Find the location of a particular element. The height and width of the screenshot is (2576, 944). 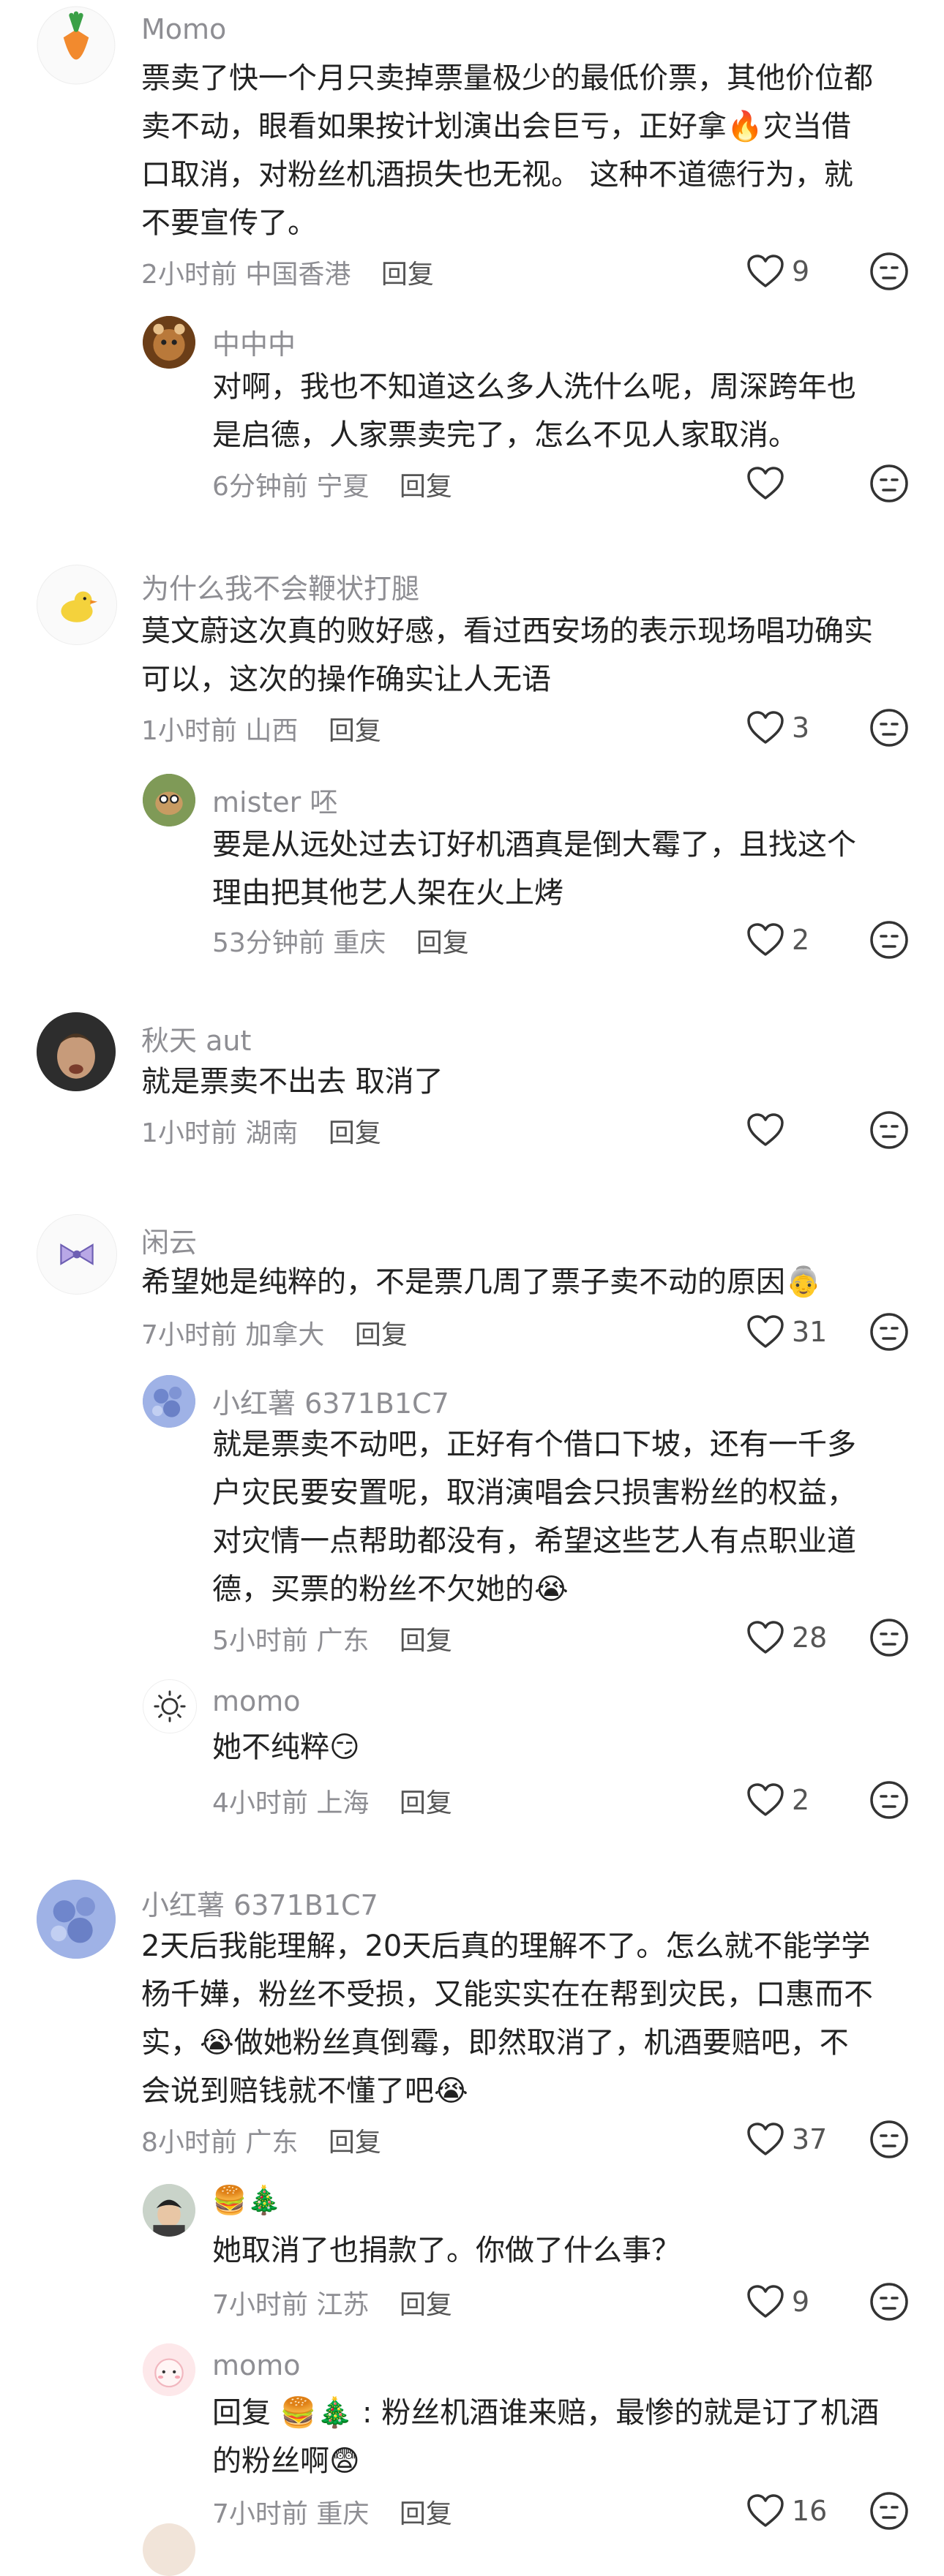

comment-line: 杨千嬅，粉丝不受损，又能实实在在帮到灾民，口惠而不 is located at coordinates (507, 1994).